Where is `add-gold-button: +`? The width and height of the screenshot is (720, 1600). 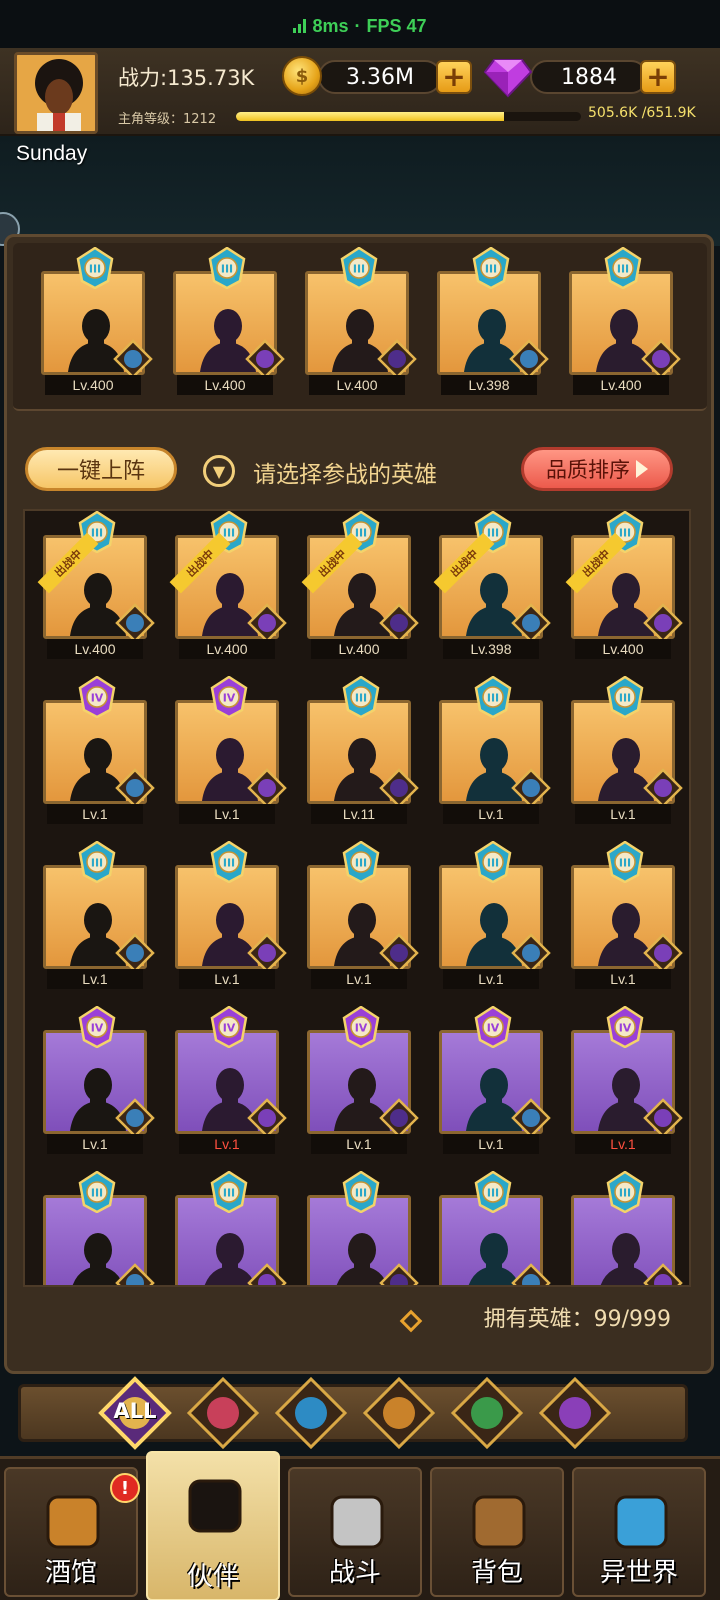
add-gold-button: + is located at coordinates (454, 77).